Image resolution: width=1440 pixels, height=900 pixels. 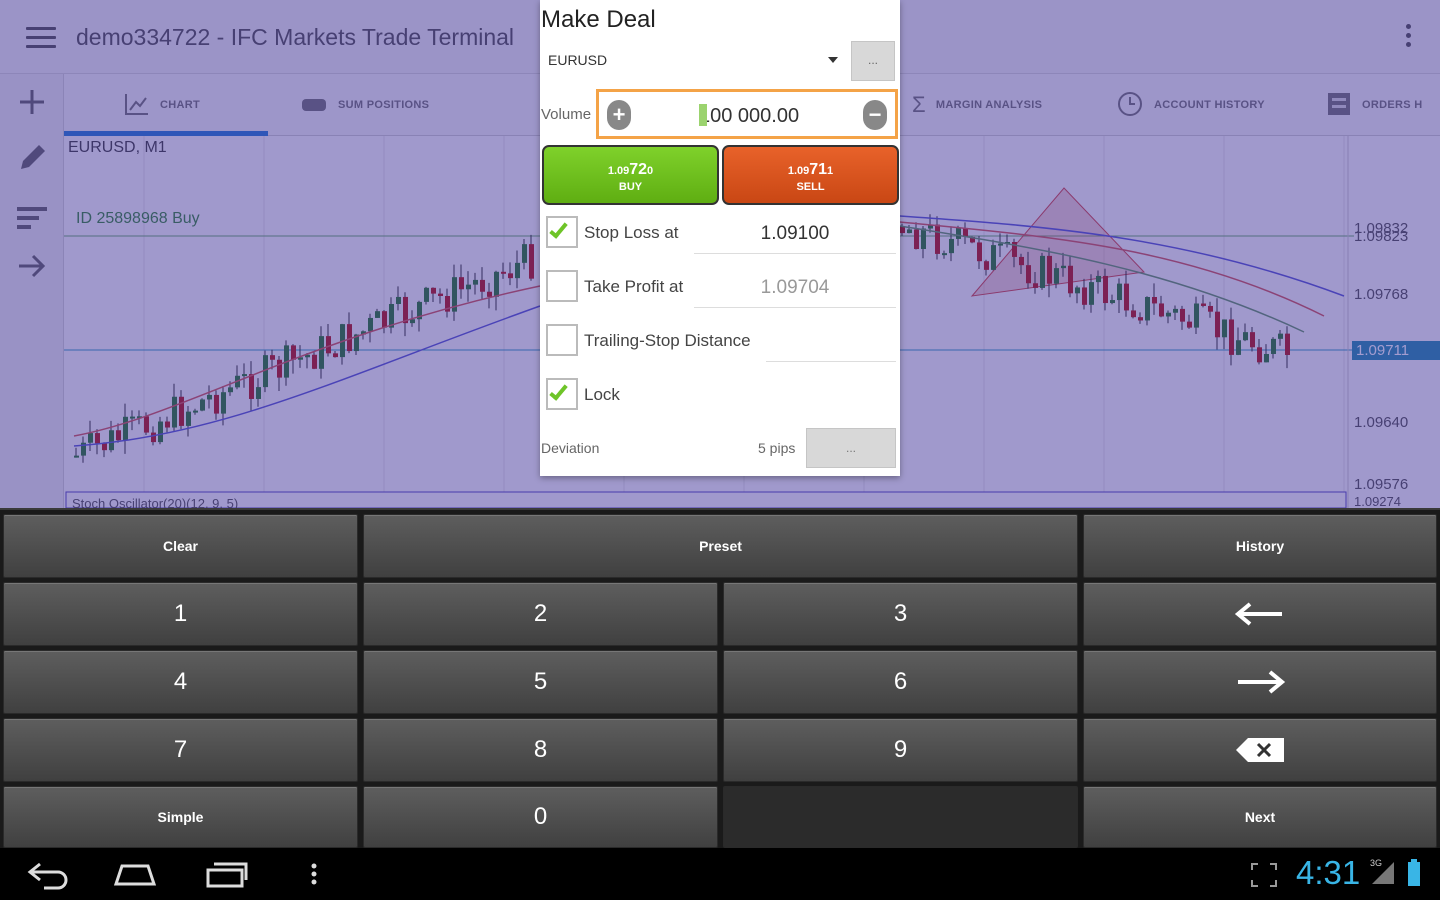 I want to click on back-icon, so click(x=47, y=874).